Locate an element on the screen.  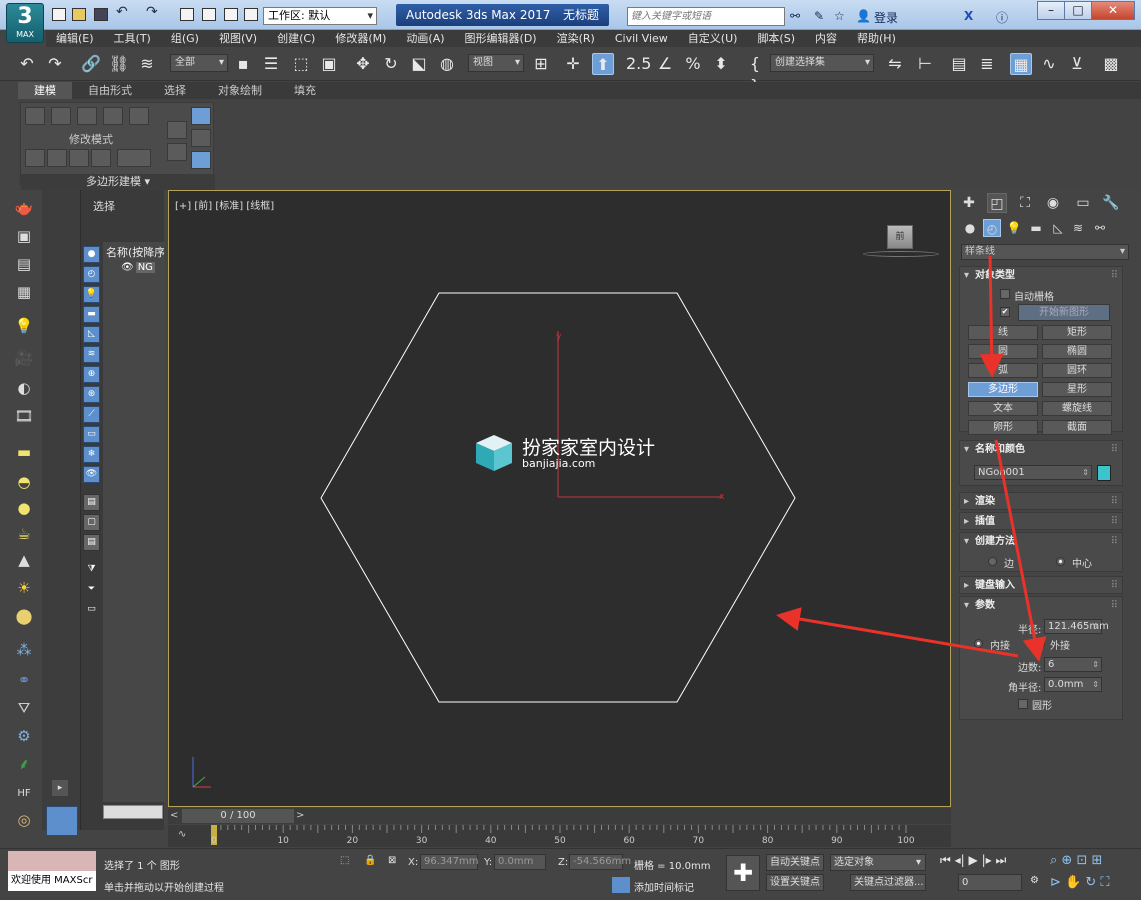
filter-helpers-icon: ◺ is located at coordinates (91, 334).